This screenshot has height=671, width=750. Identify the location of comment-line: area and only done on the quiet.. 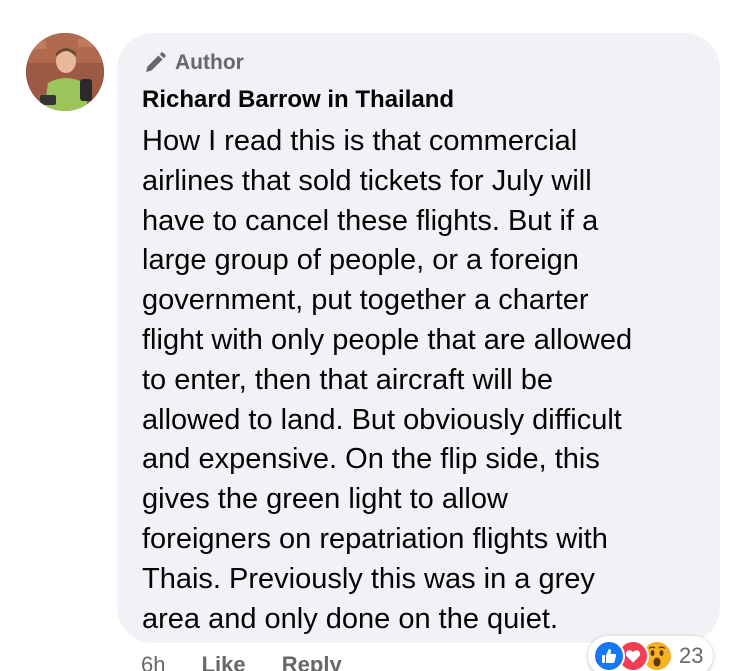
(350, 618).